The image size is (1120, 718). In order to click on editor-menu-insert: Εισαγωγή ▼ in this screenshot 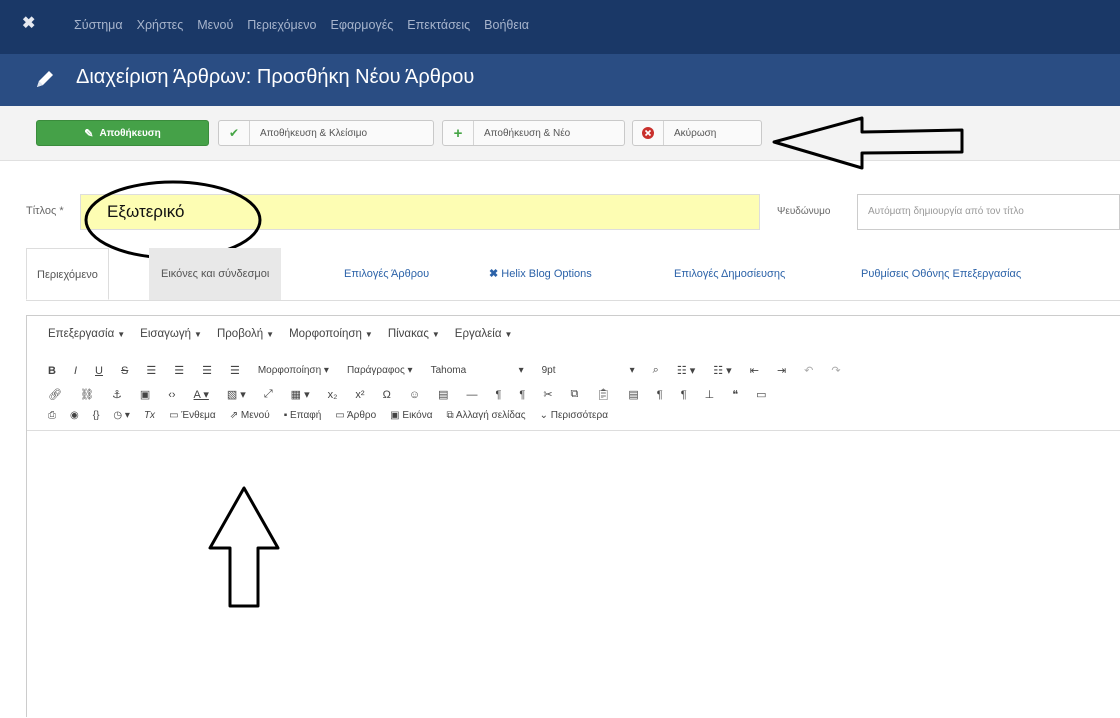, I will do `click(171, 334)`.